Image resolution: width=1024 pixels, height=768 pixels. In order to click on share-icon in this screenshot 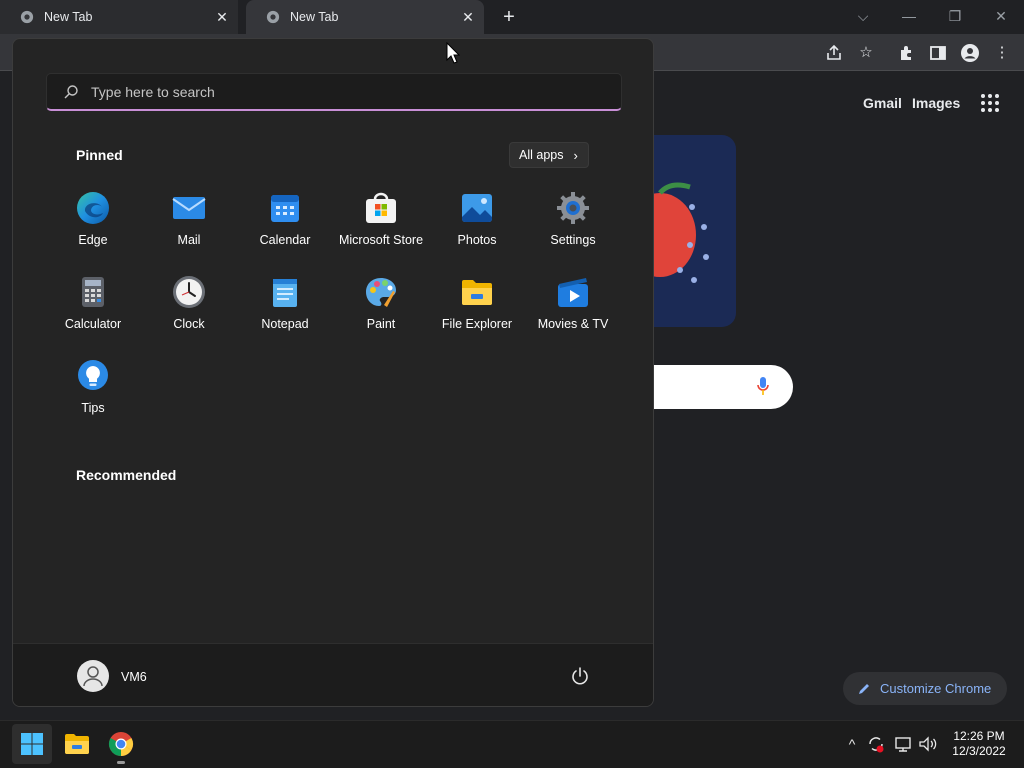, I will do `click(834, 53)`.